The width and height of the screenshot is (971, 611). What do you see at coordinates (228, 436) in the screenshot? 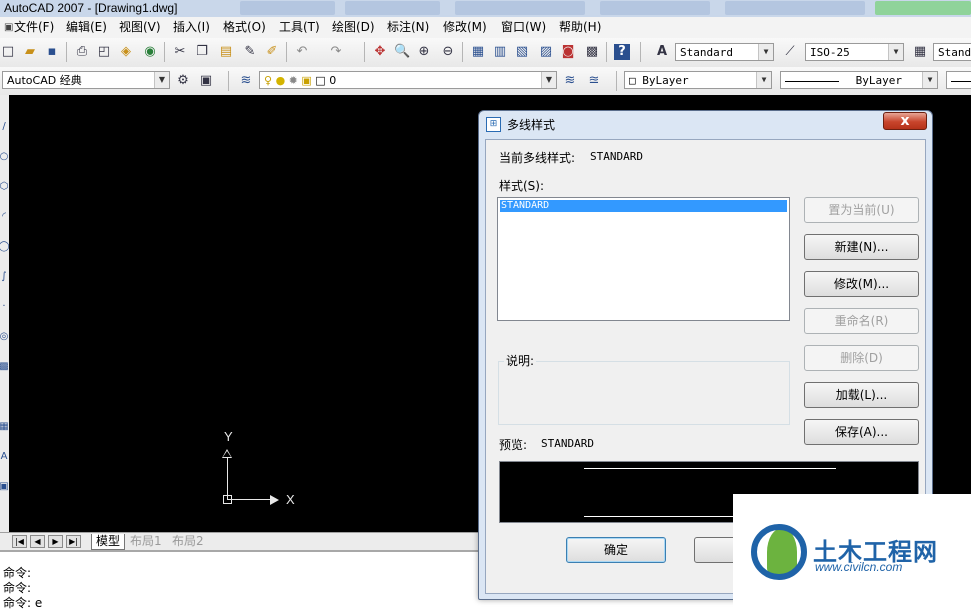
I see `ucs-y-label: Y` at bounding box center [228, 436].